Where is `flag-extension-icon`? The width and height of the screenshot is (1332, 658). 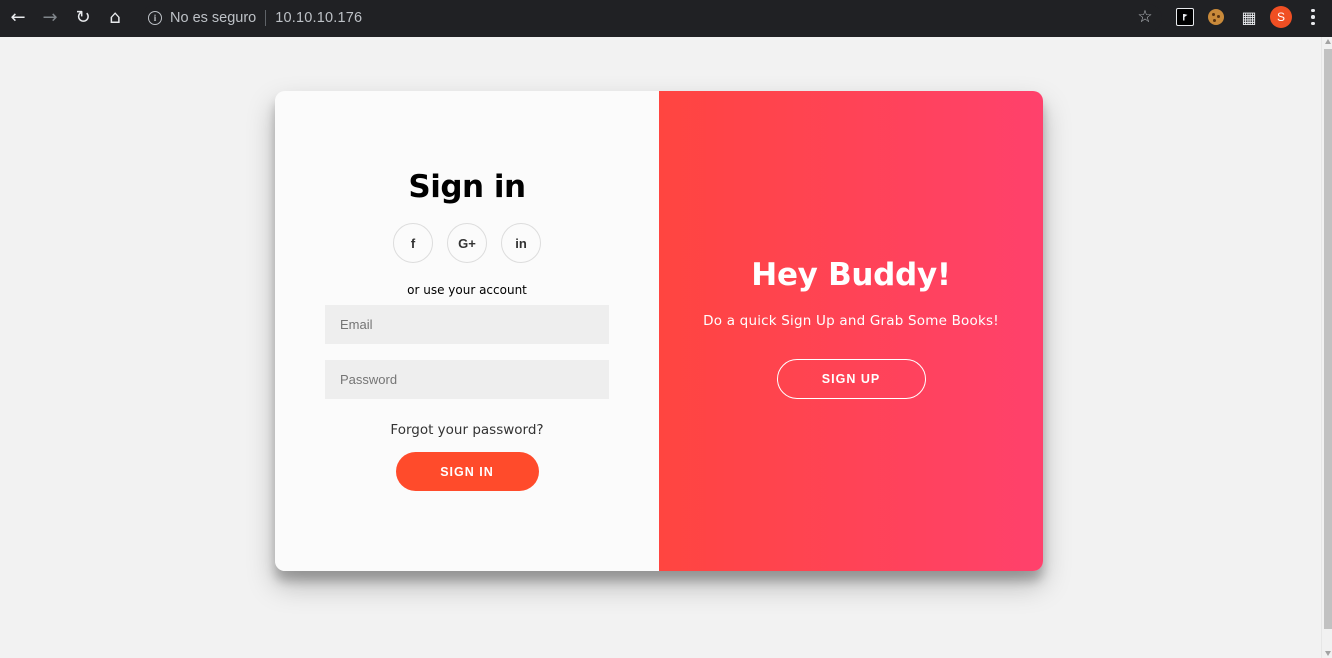
flag-extension-icon is located at coordinates (1185, 17).